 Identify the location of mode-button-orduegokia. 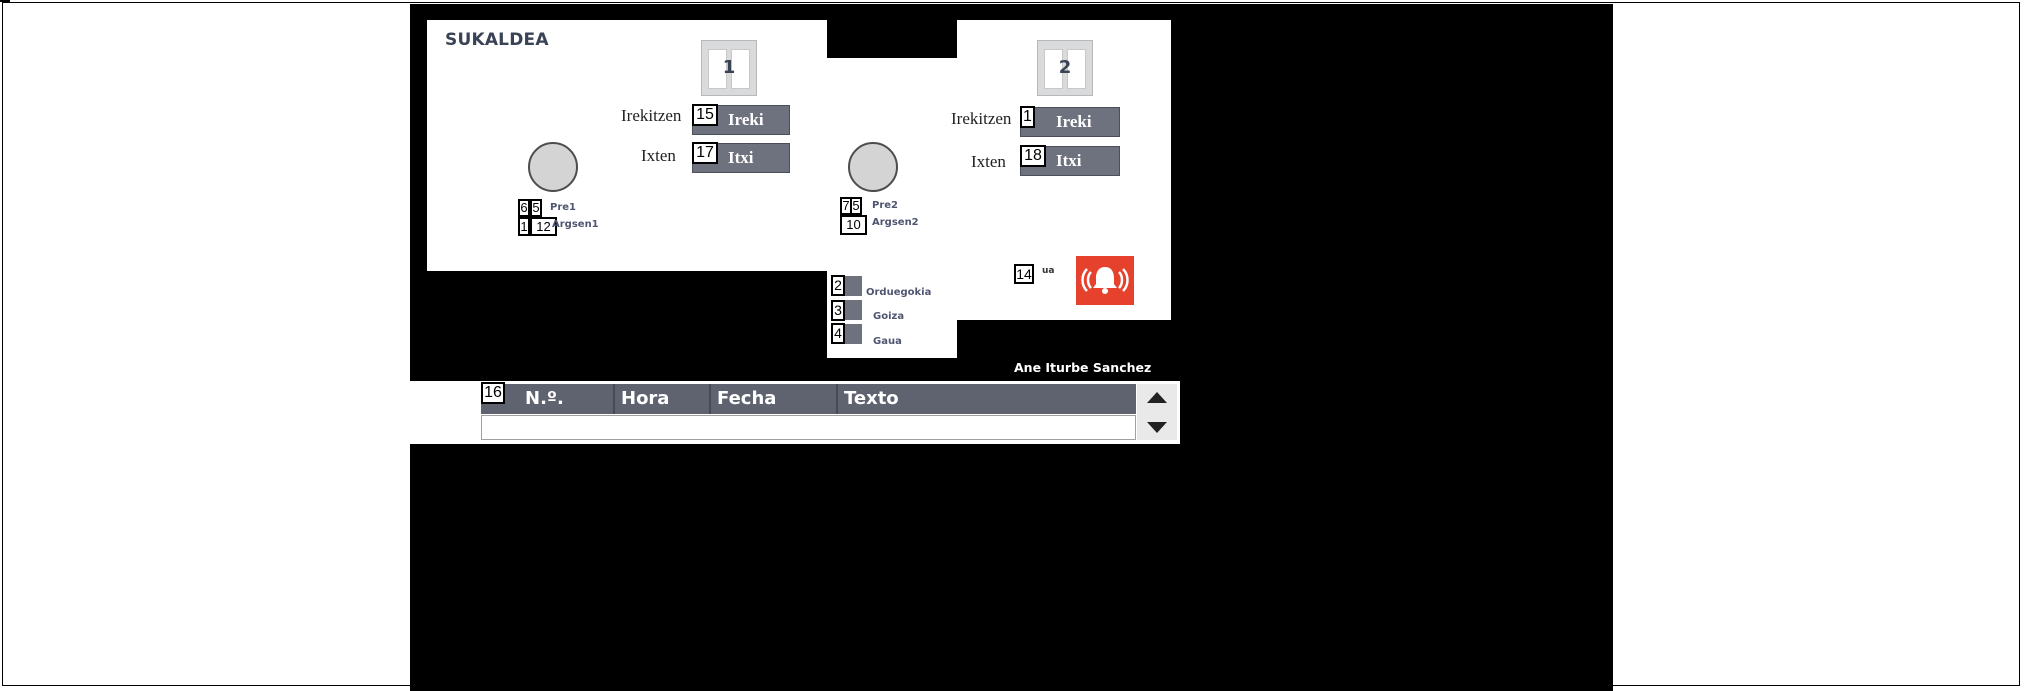
(852, 286).